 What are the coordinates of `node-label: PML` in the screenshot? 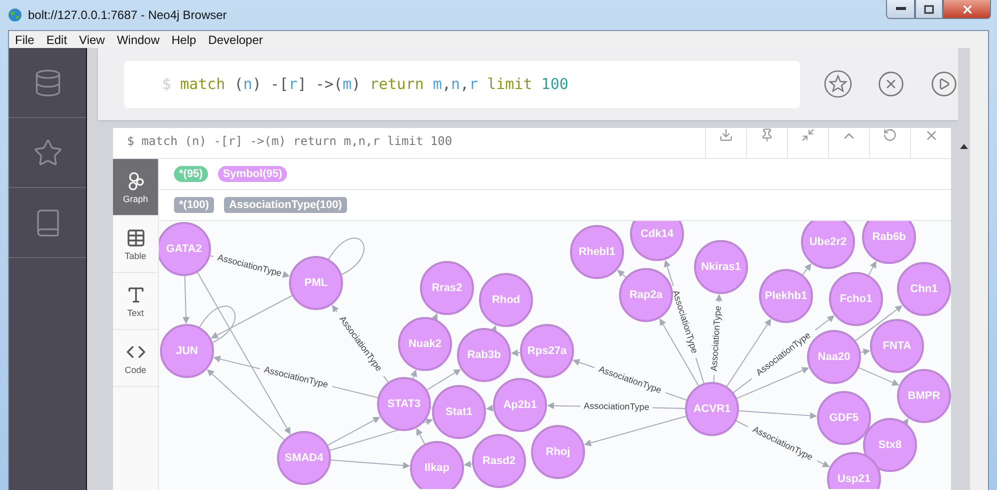 It's located at (316, 282).